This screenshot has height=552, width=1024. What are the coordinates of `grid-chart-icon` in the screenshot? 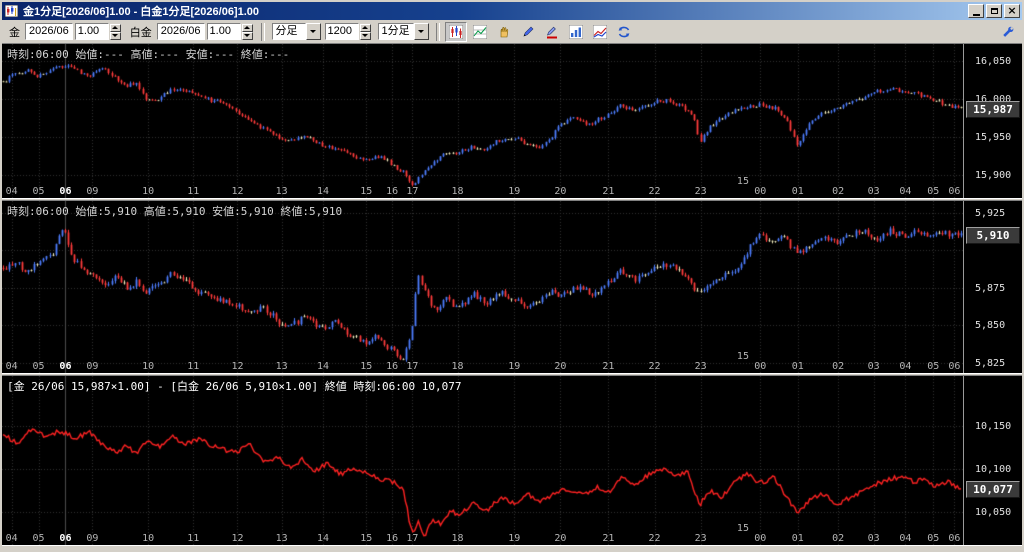 It's located at (479, 31).